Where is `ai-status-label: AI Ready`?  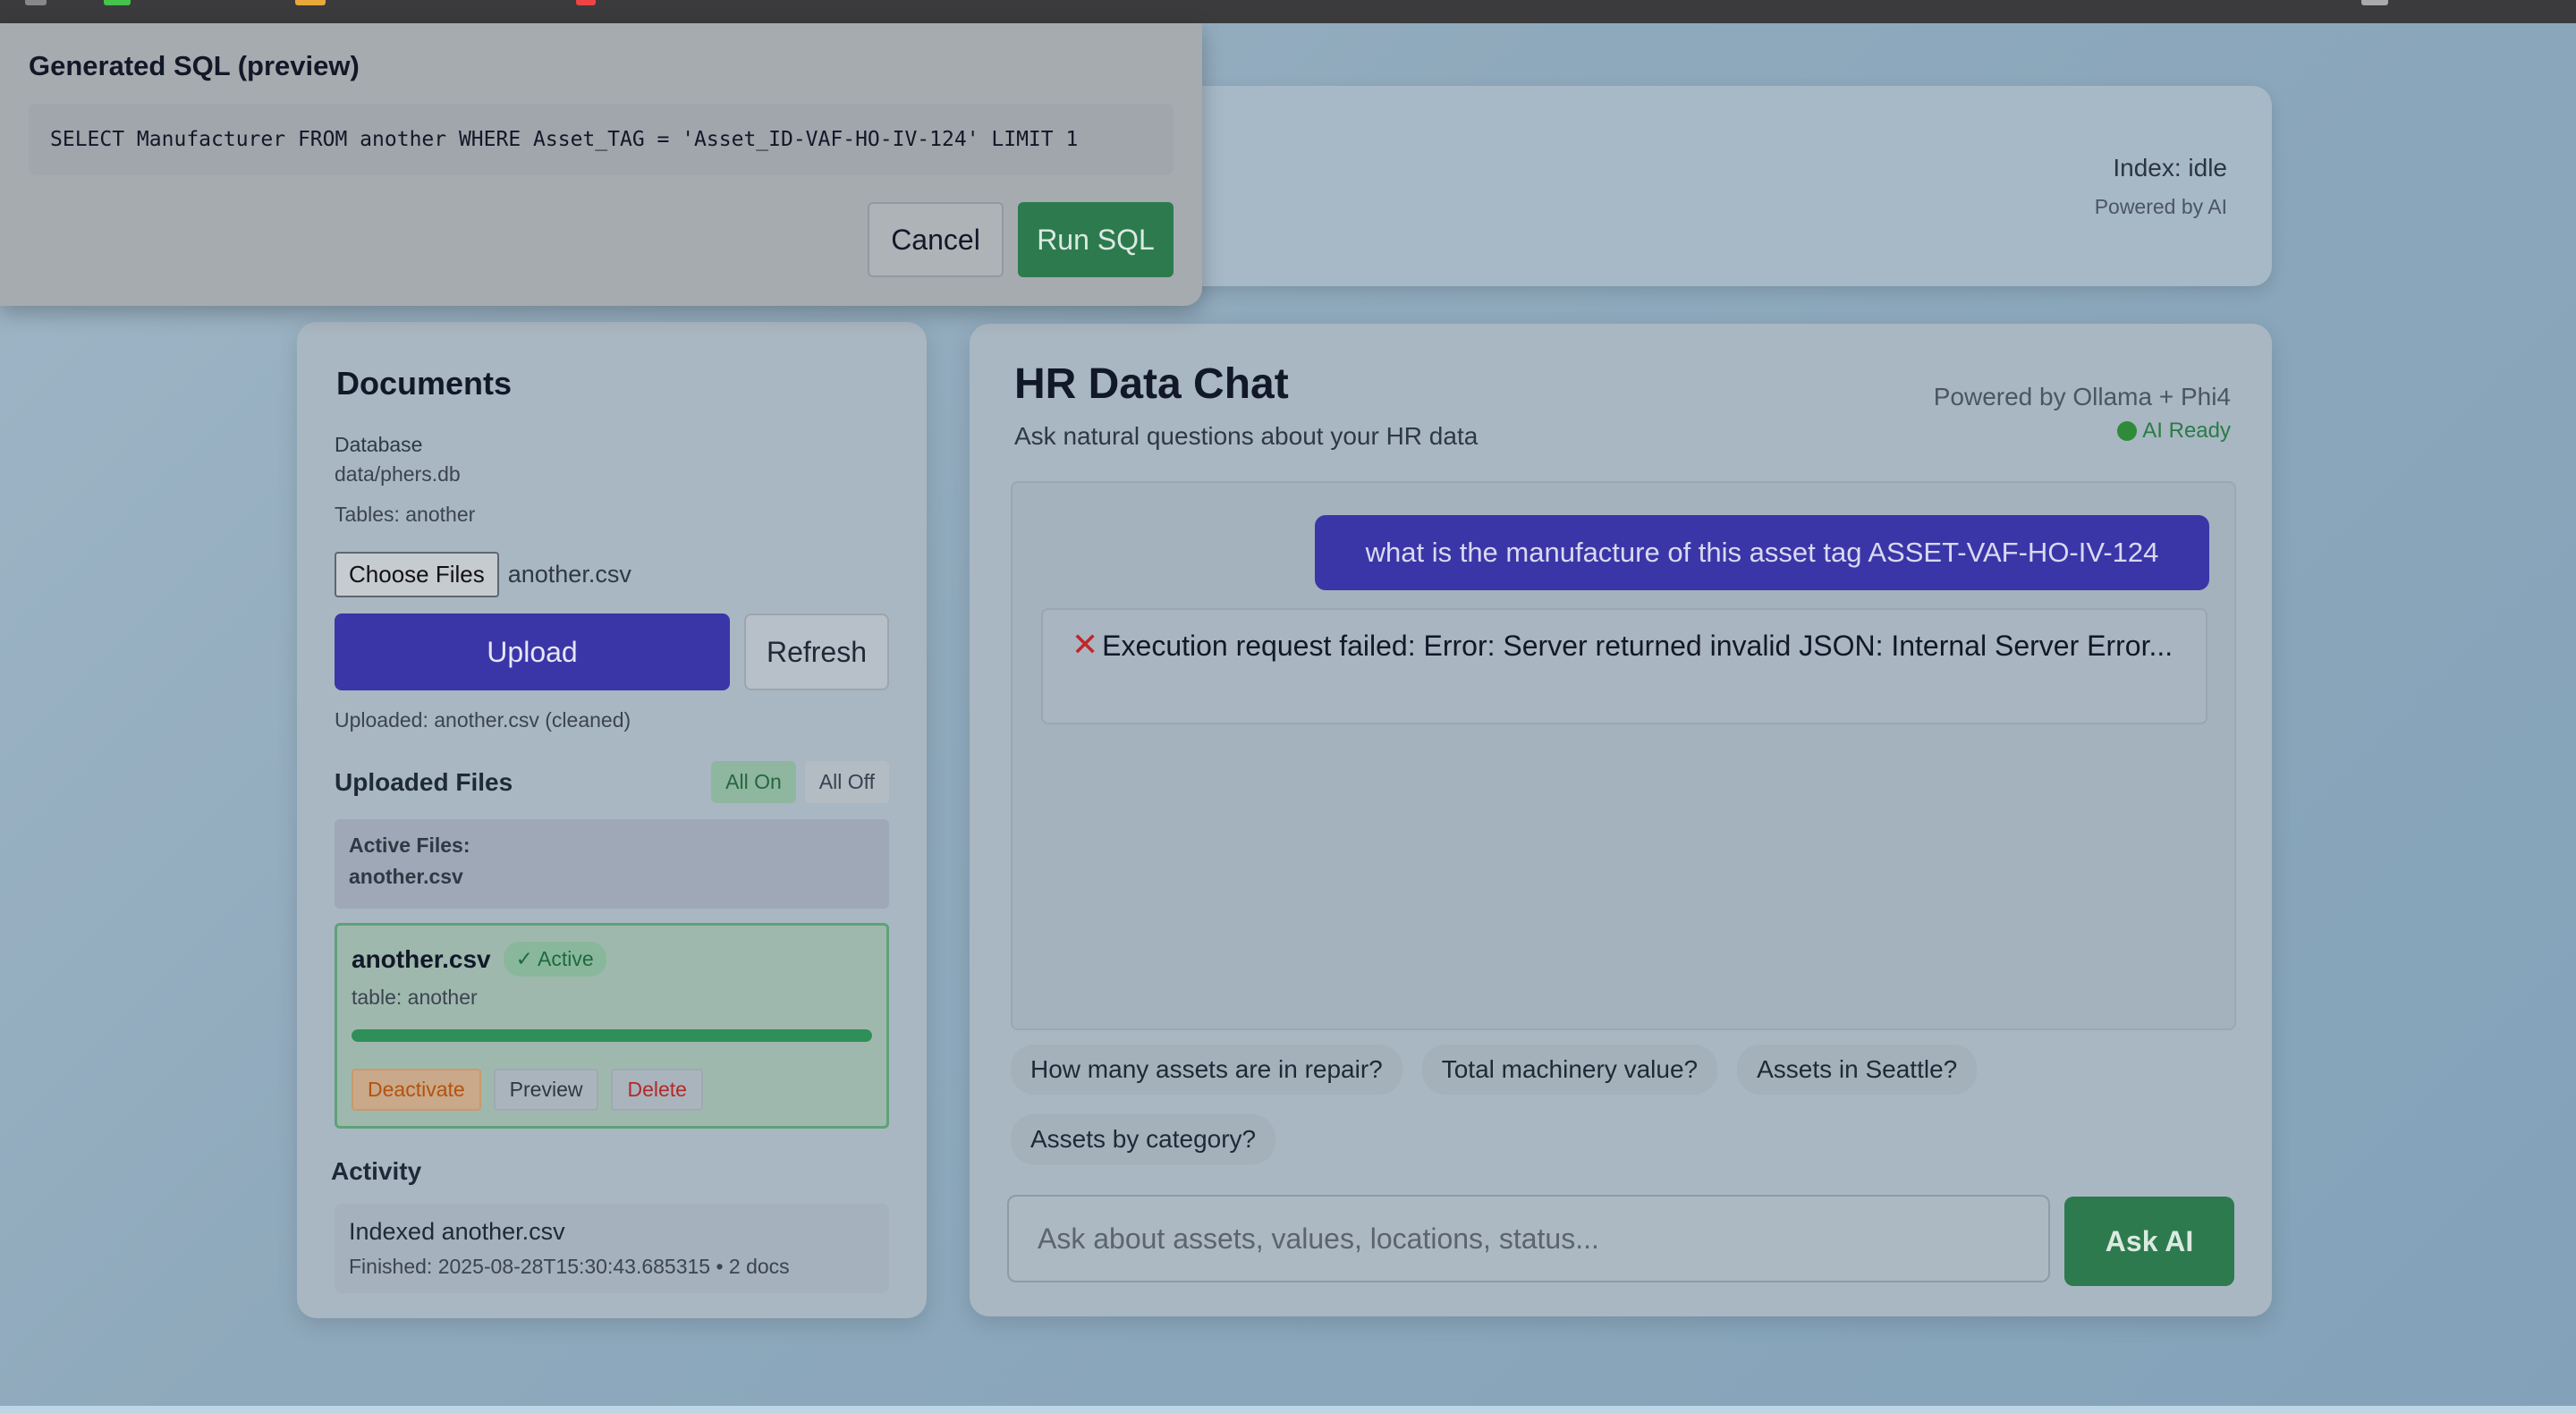
ai-status-label: AI Ready is located at coordinates (2186, 431).